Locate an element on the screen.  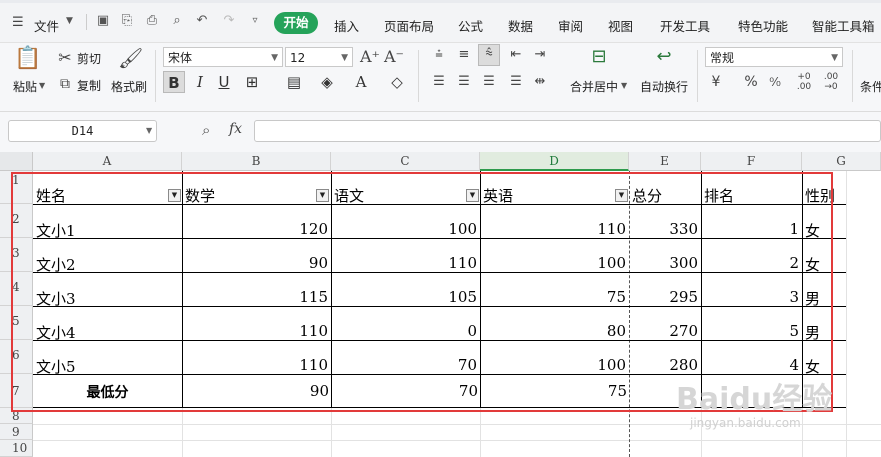
paste-button: 粘贴 is located at coordinates (25, 86).